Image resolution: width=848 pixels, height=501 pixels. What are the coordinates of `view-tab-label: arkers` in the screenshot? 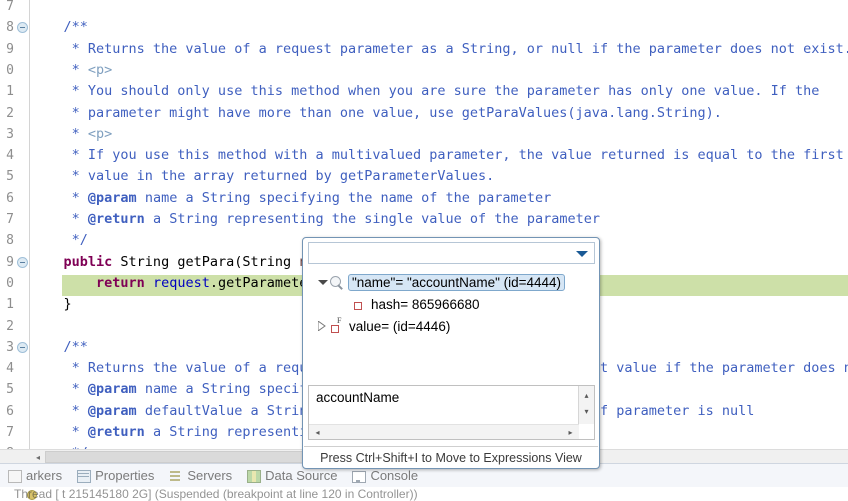 It's located at (44, 475).